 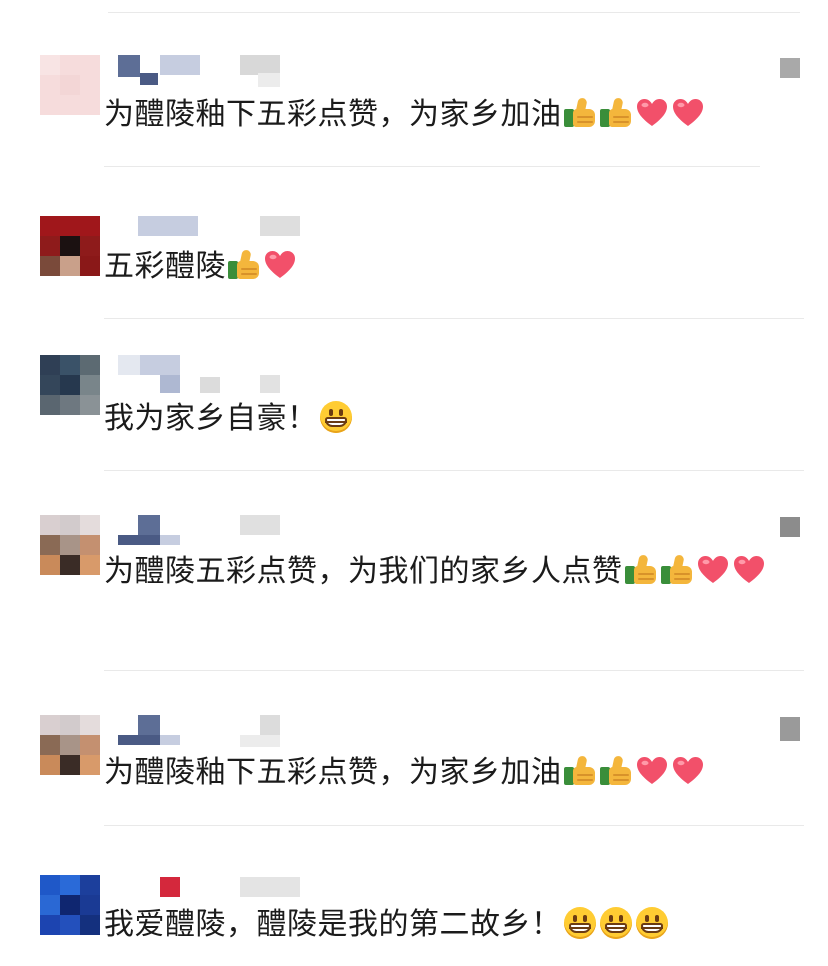 I want to click on comment-text: 我爱醴陵，醴陵是我的第二故乡！, so click(x=451, y=925).